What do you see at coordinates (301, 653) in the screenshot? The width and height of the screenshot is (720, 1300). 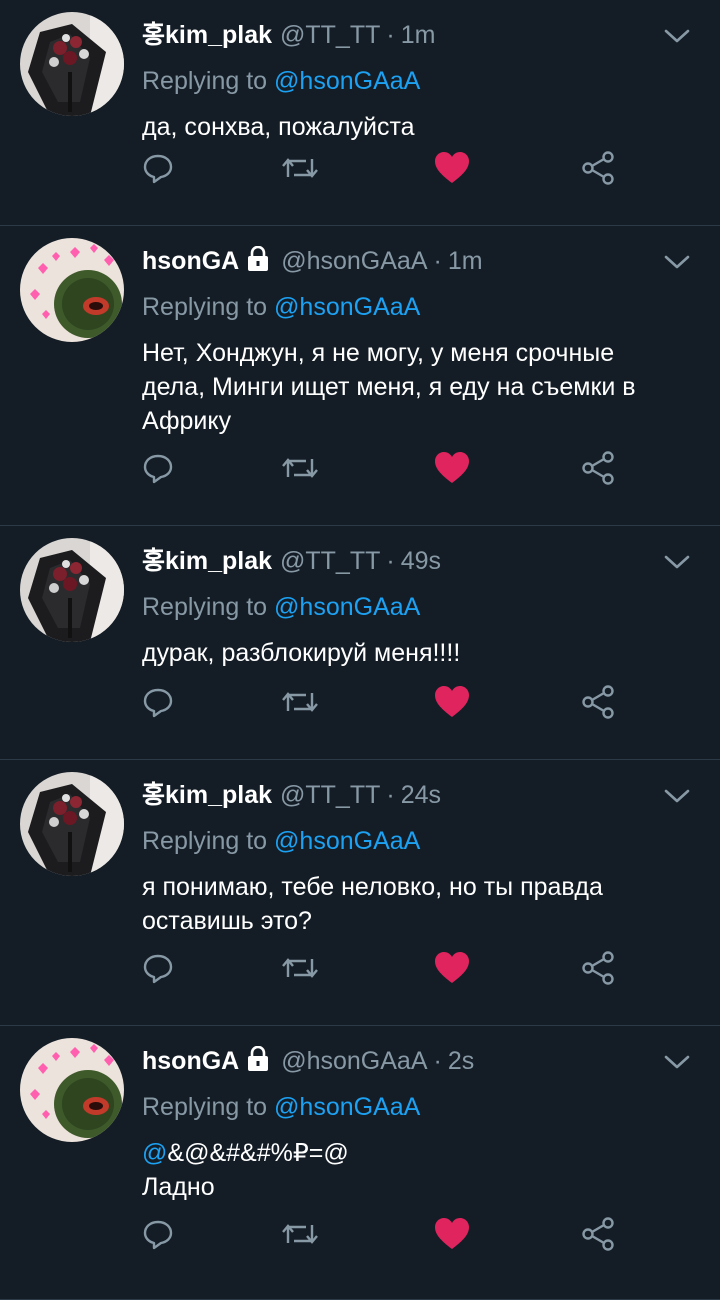 I see `tweet-text-segment: дурак, разблокируй меня!!!!` at bounding box center [301, 653].